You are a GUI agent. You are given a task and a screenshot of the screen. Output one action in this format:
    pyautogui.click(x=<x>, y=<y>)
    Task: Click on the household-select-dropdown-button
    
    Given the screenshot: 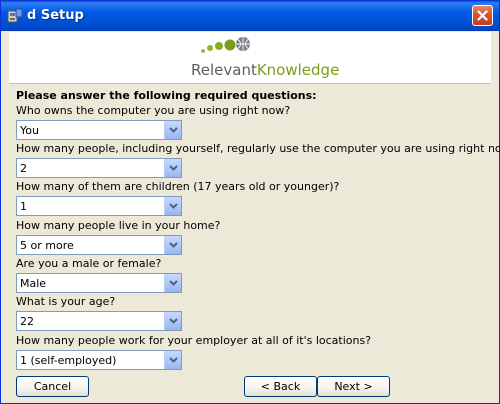 What is the action you would take?
    pyautogui.click(x=172, y=245)
    